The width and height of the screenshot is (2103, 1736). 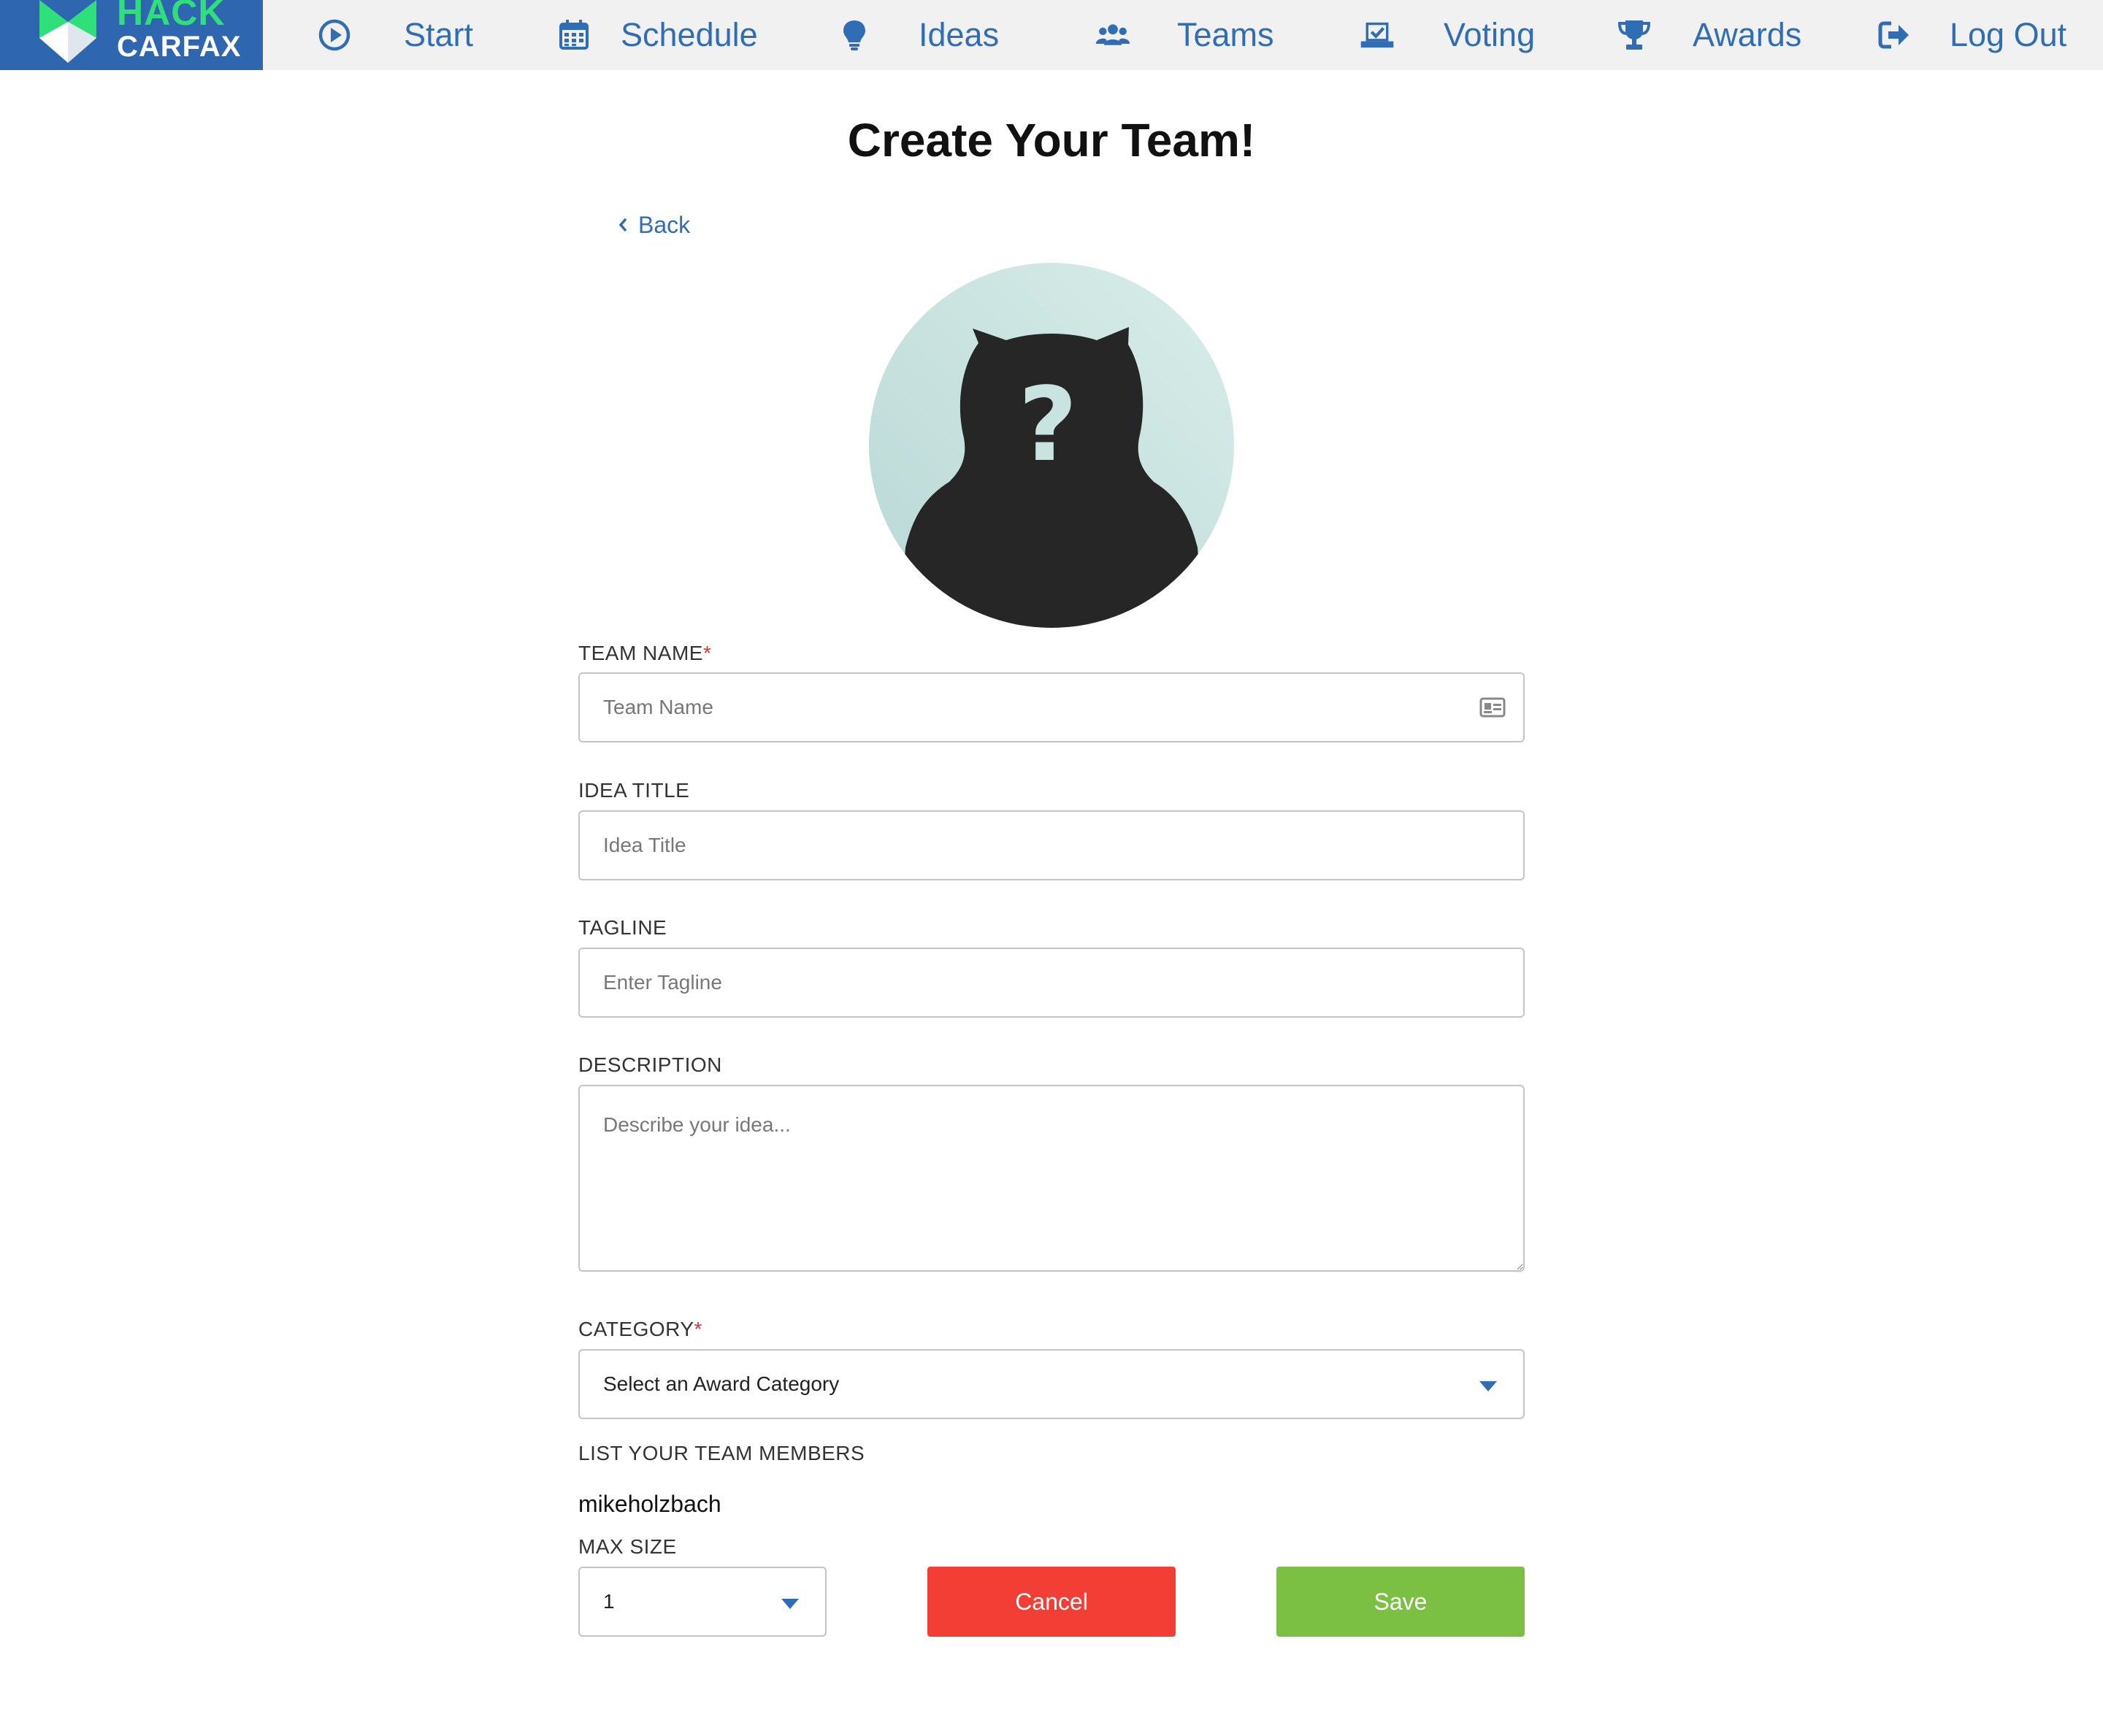 What do you see at coordinates (1047, 425) in the screenshot?
I see `avatar-question-mark: ?` at bounding box center [1047, 425].